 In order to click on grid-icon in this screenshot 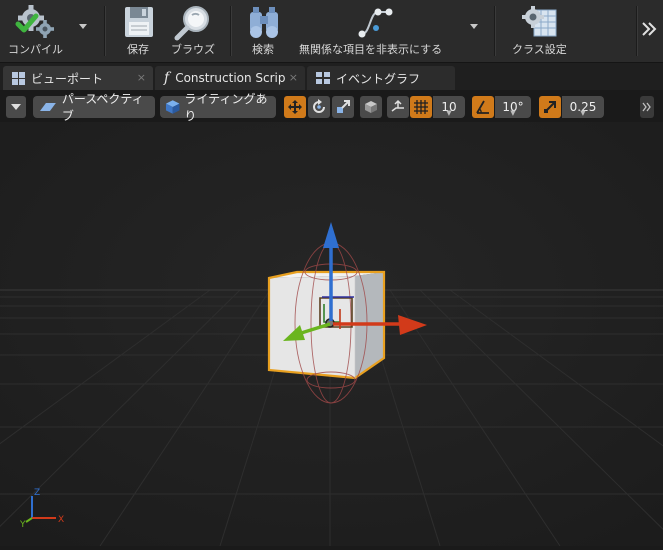, I will do `click(421, 107)`.